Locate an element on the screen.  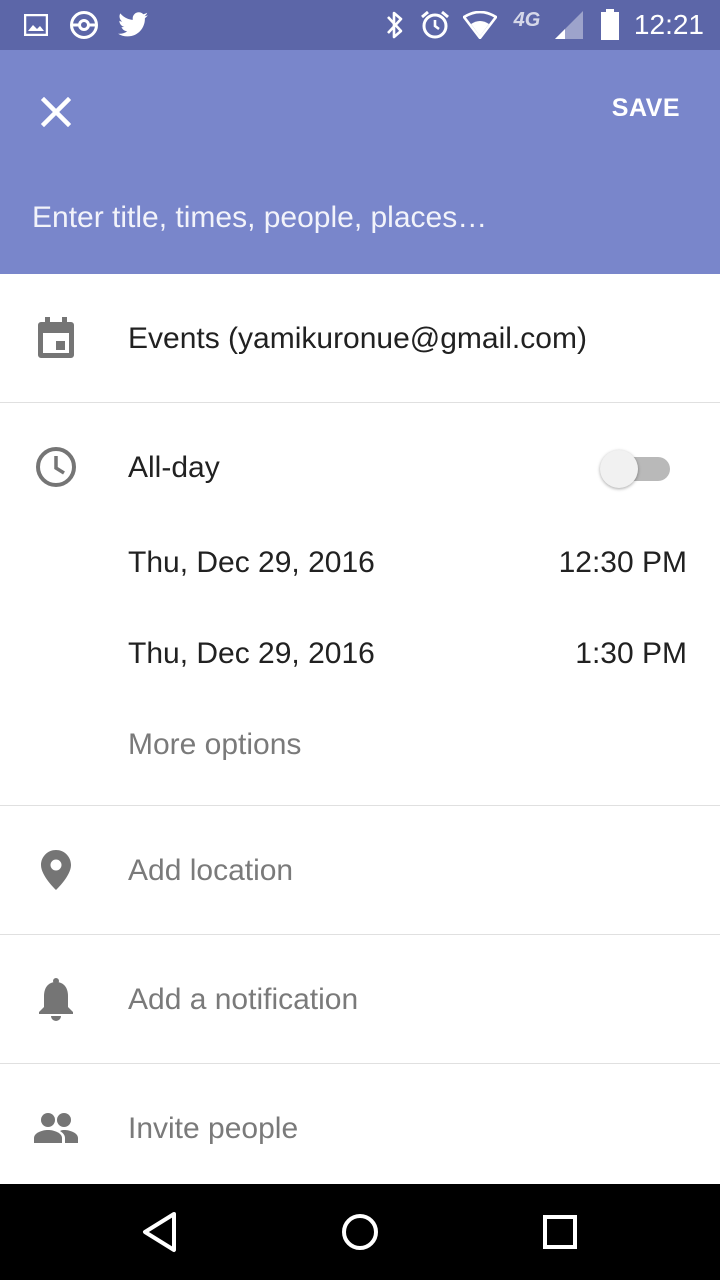
add-notification-label: Add a notification is located at coordinates (243, 999).